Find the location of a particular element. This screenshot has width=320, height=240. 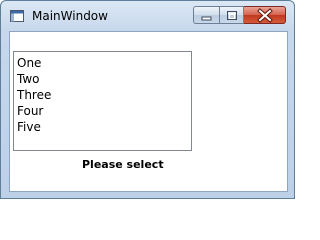

minimize-icon is located at coordinates (206, 18).